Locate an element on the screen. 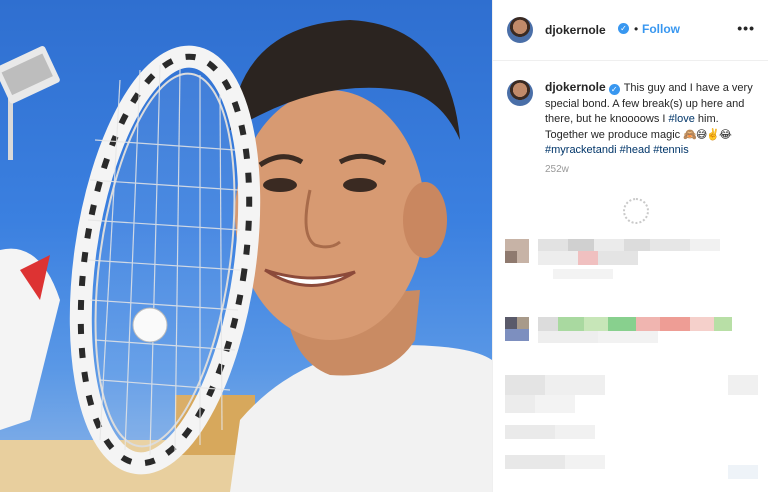  loading-spinner-icon is located at coordinates (636, 211).